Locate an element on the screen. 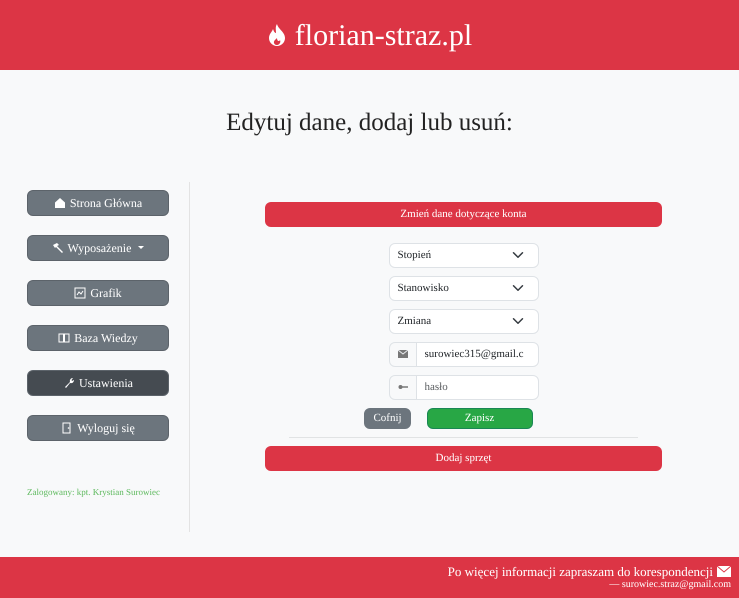 Image resolution: width=739 pixels, height=598 pixels. sidebar-menu-button: Strona Główna is located at coordinates (98, 203).